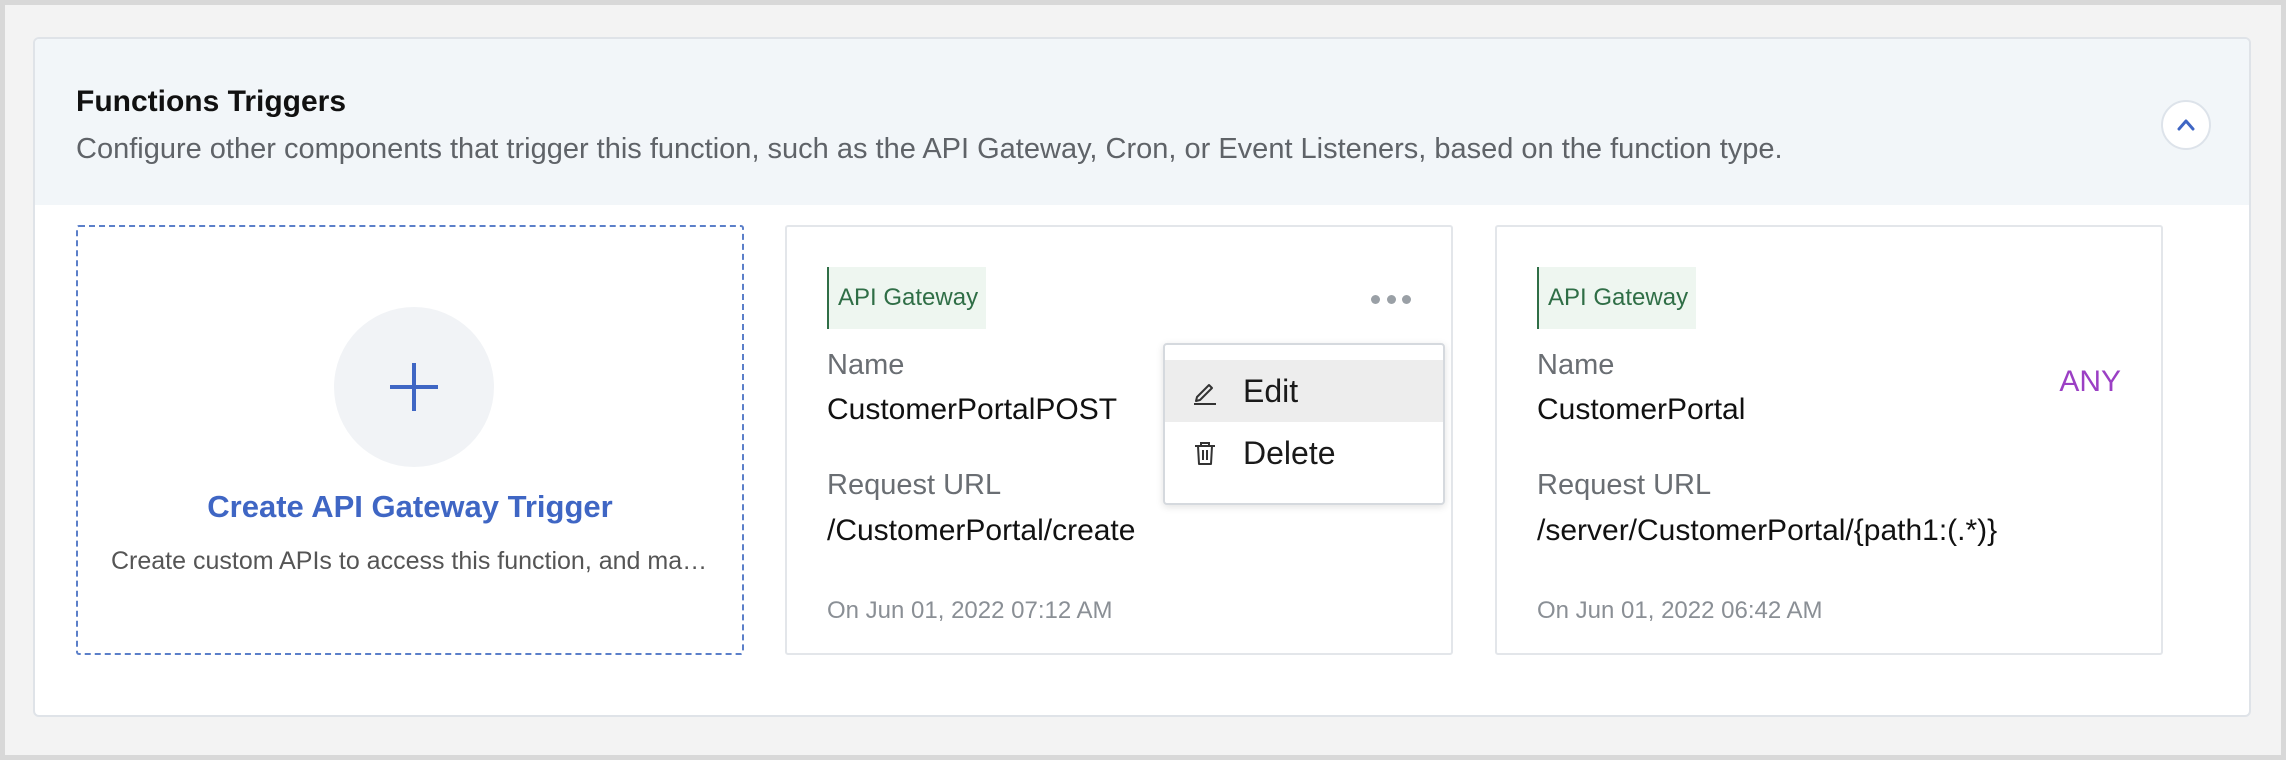 Image resolution: width=2286 pixels, height=760 pixels. Describe the element at coordinates (1680, 610) in the screenshot. I see `trigger-date: On Jun 01, 2022 06:42 AM` at that location.